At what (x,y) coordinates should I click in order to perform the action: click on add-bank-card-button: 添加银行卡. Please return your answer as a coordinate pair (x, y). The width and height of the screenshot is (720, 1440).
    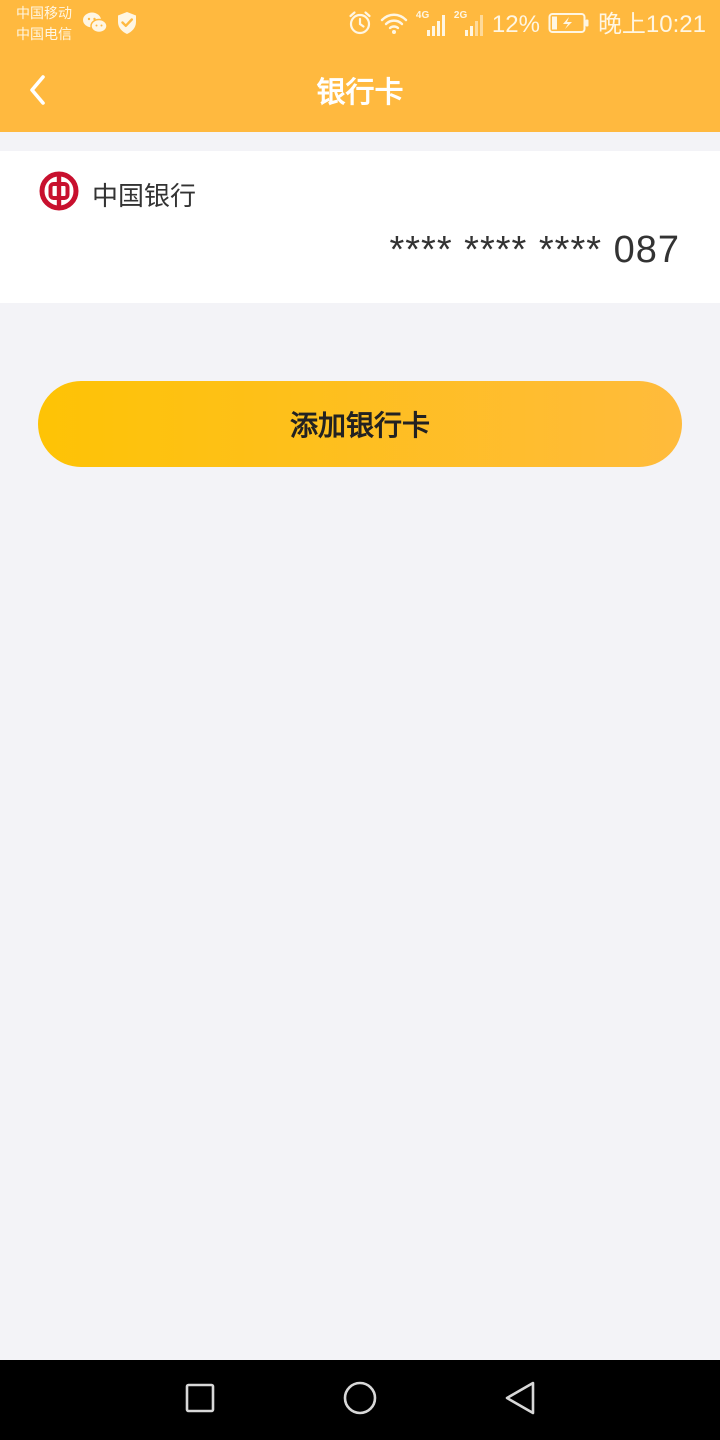
    Looking at the image, I should click on (360, 424).